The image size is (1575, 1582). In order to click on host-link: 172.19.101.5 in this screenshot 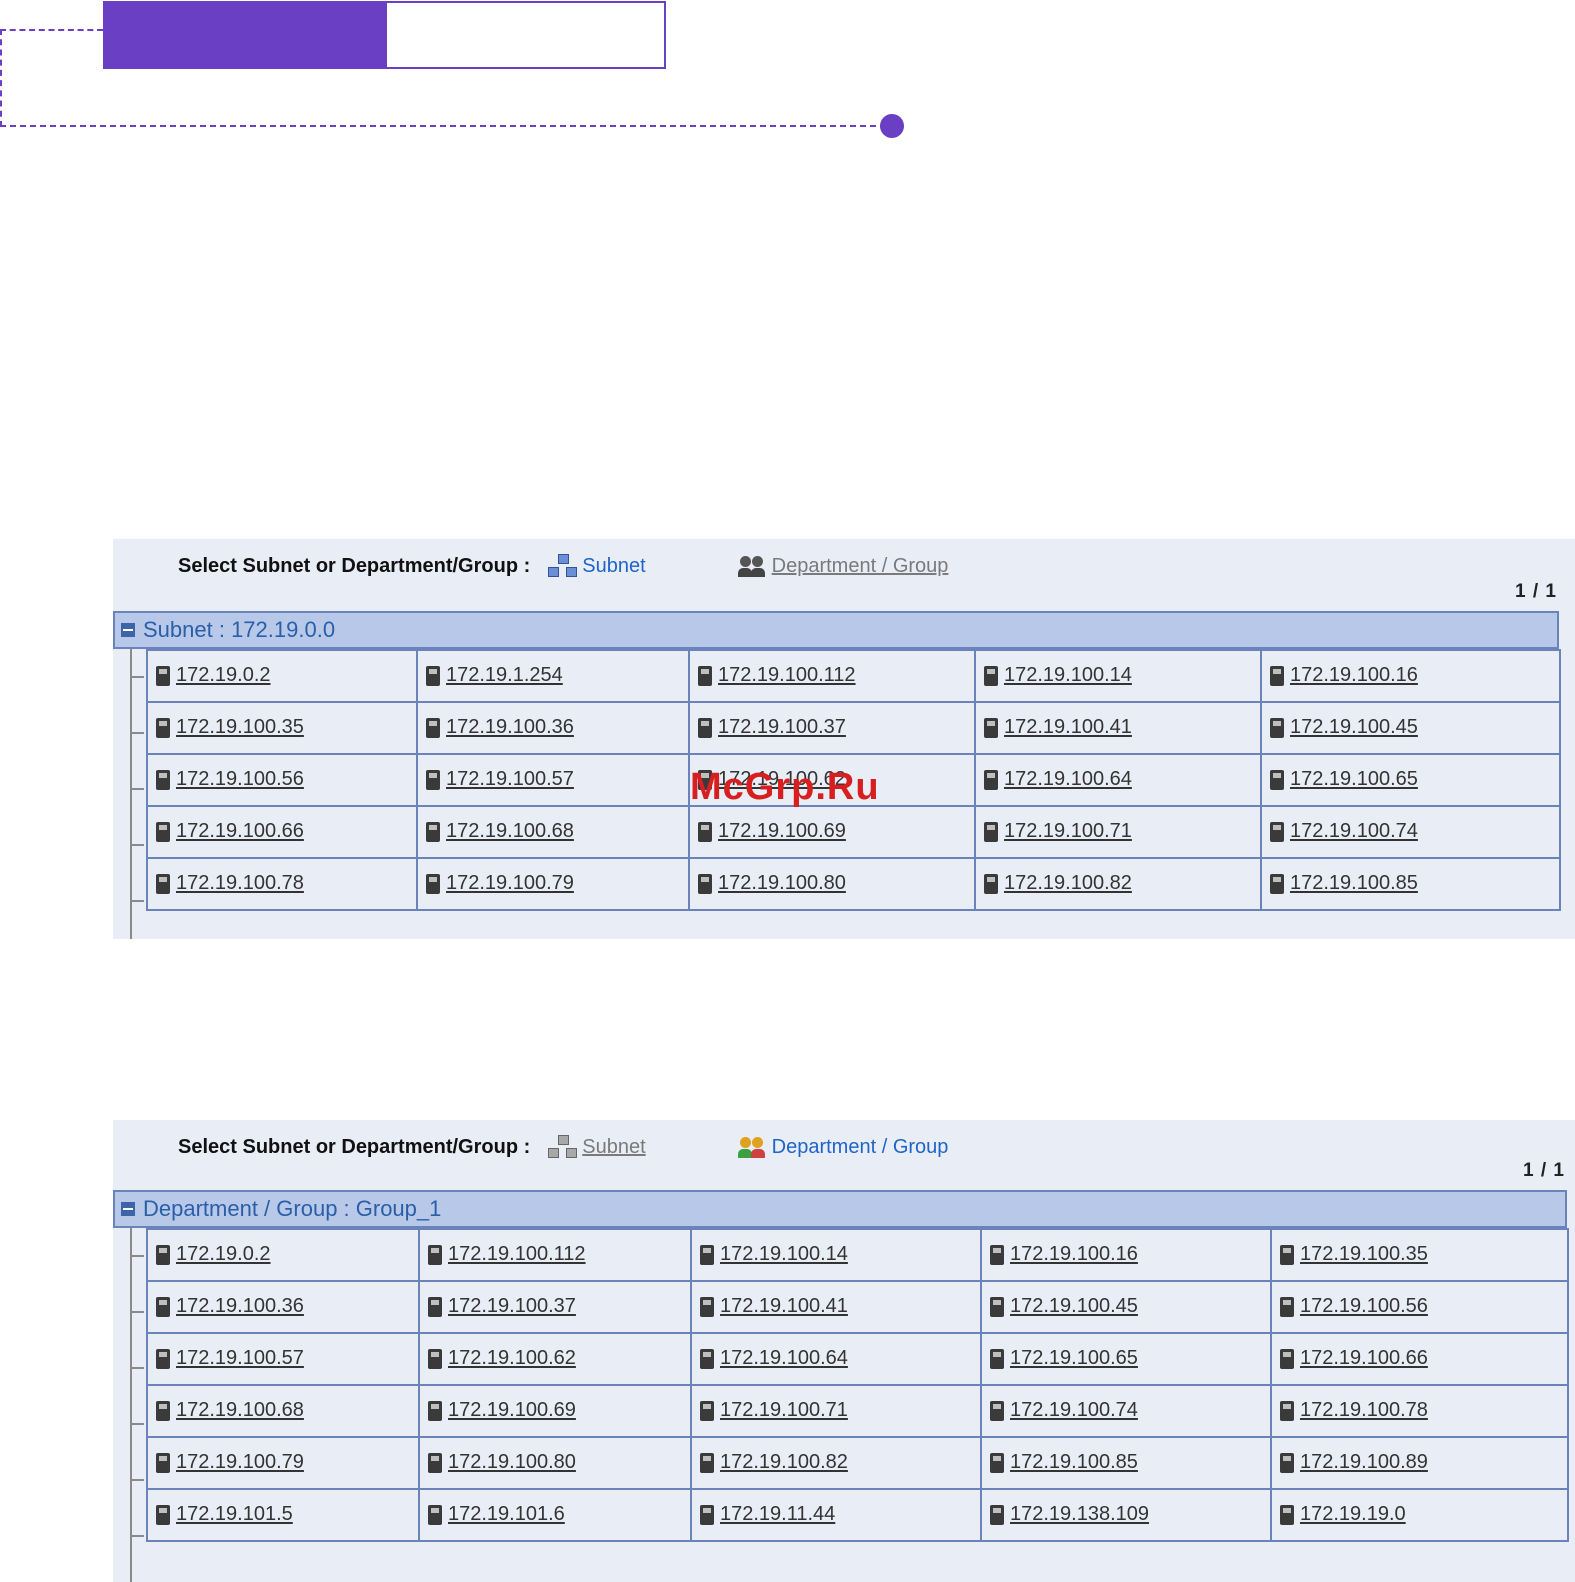, I will do `click(234, 1515)`.